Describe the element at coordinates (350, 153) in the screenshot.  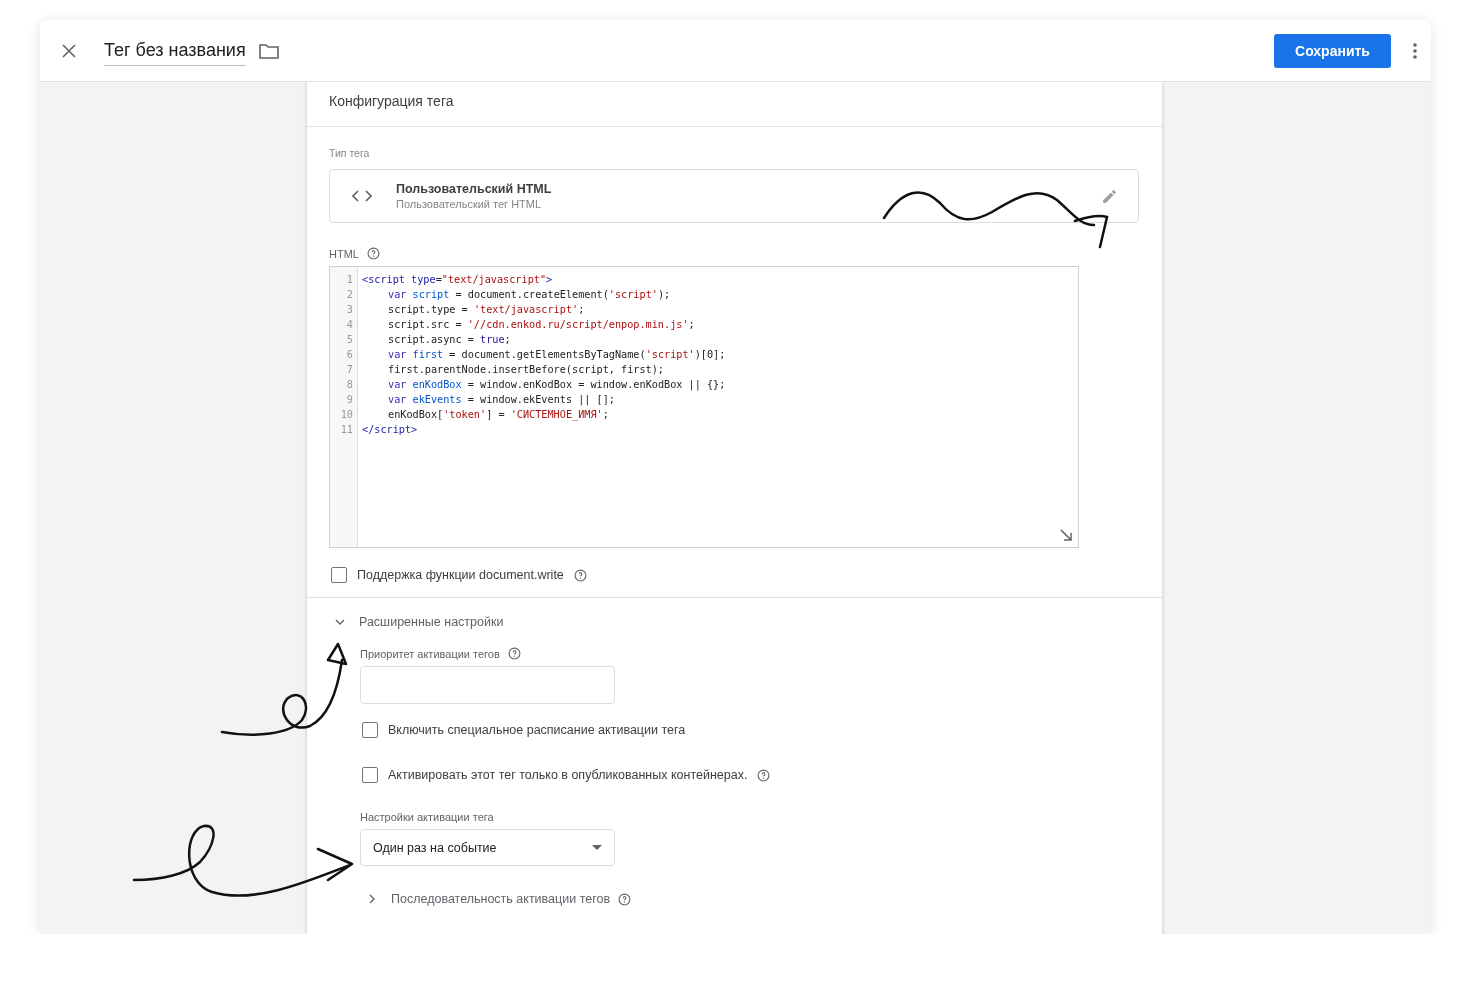
I see `field-label: Тип тега` at that location.